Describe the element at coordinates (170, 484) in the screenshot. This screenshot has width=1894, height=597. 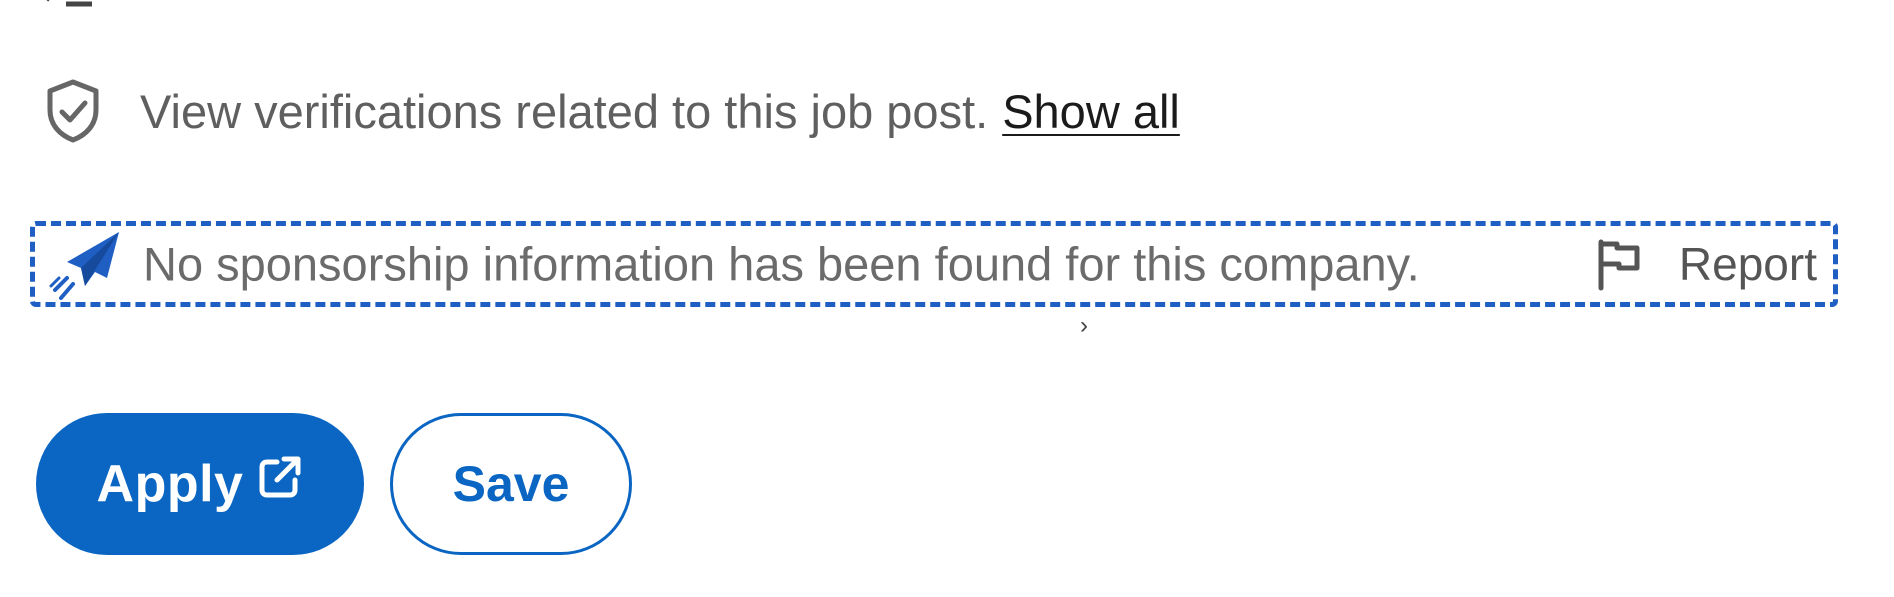
I see `apply-label: Apply` at that location.